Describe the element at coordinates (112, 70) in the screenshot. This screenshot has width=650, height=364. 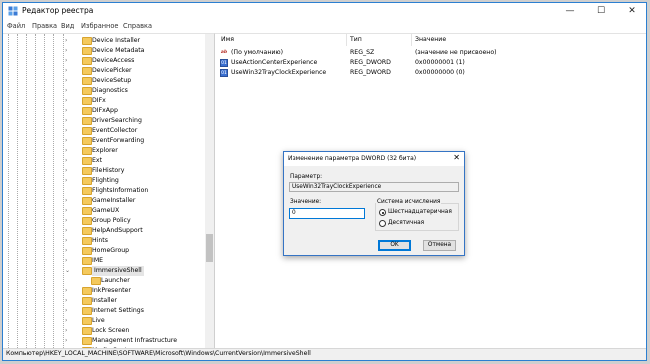
I see `tree-item-label: DevicePicker` at that location.